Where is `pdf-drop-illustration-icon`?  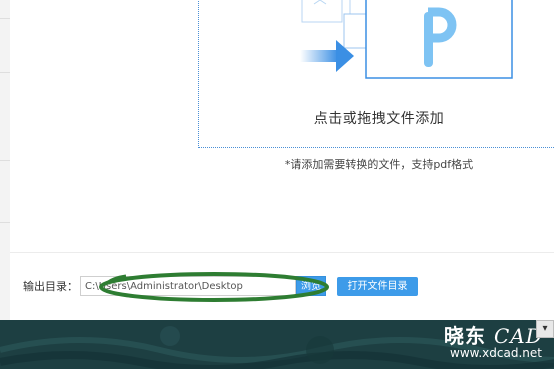
pdf-drop-illustration-icon is located at coordinates (406, 39).